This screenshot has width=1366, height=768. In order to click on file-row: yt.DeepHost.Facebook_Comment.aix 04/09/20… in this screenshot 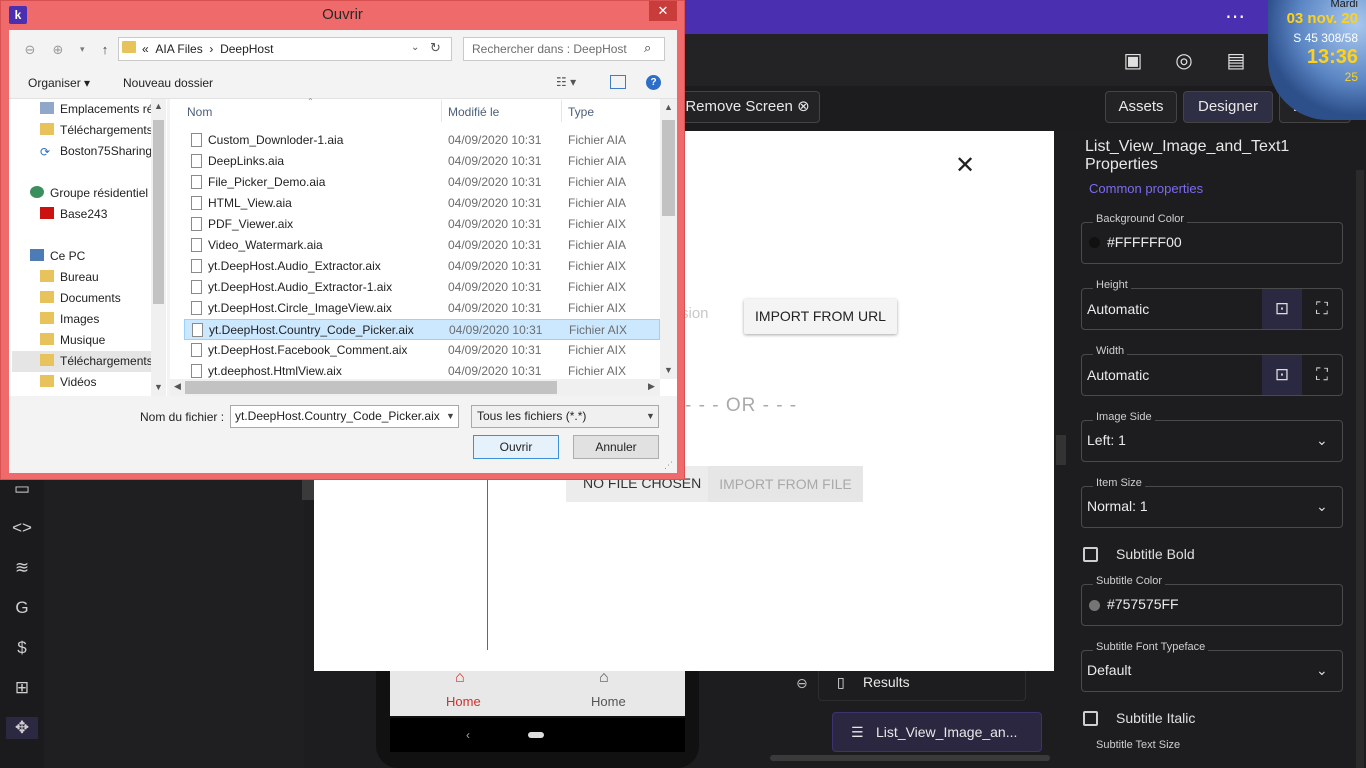, I will do `click(422, 350)`.